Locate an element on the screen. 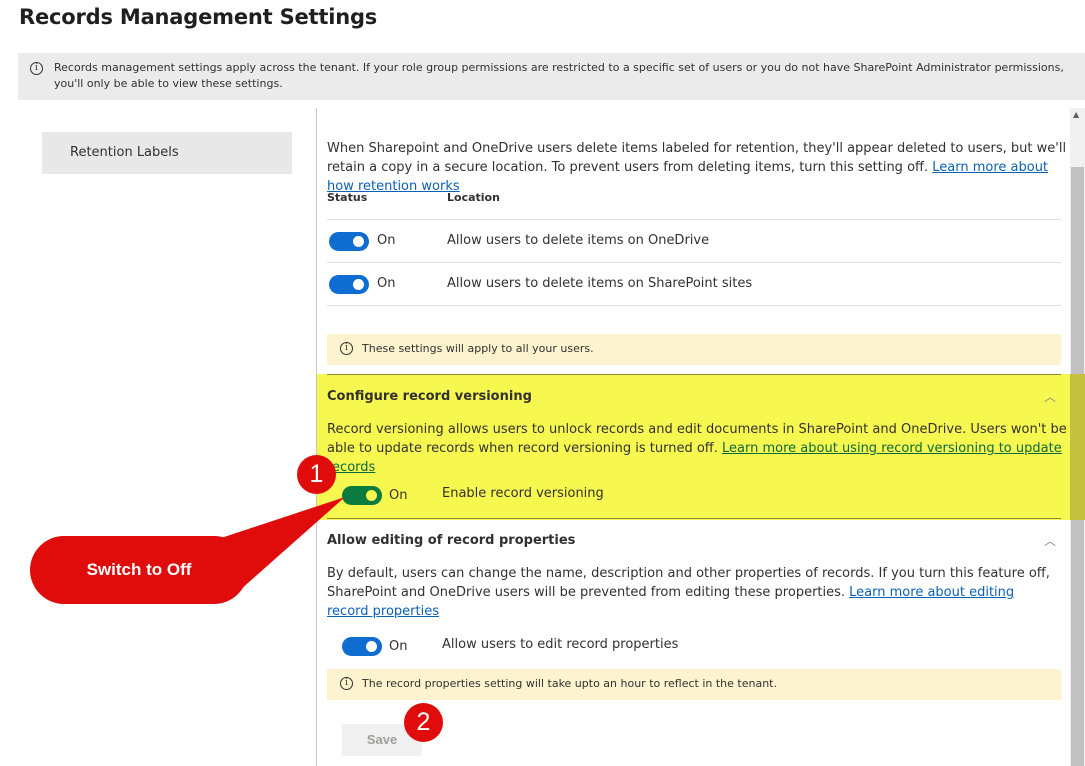 The height and width of the screenshot is (766, 1085). callout-pointer is located at coordinates (187, 550).